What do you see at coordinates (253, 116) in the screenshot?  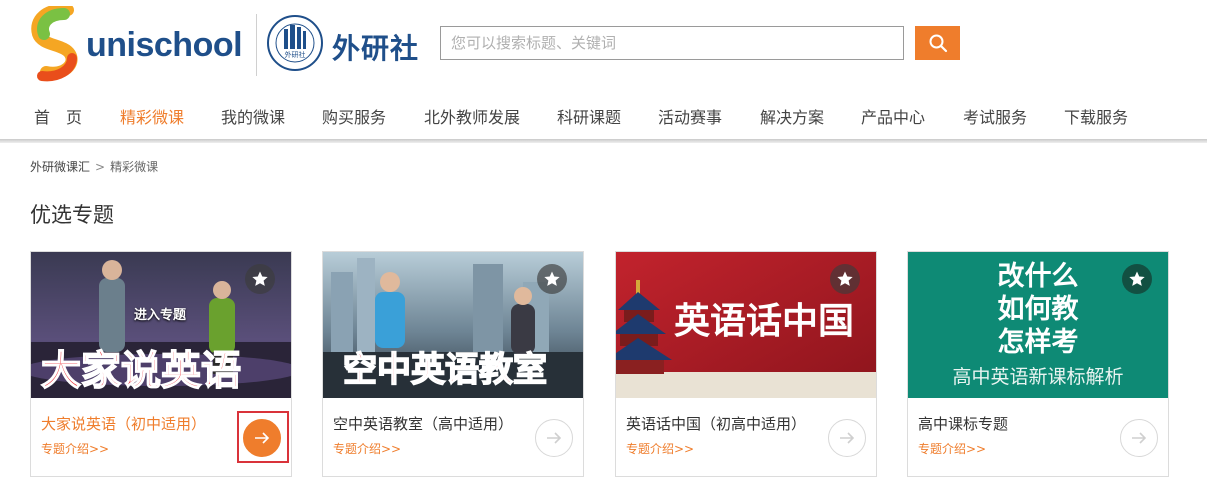 I see `nav-item-my-microcourses: 我的微课` at bounding box center [253, 116].